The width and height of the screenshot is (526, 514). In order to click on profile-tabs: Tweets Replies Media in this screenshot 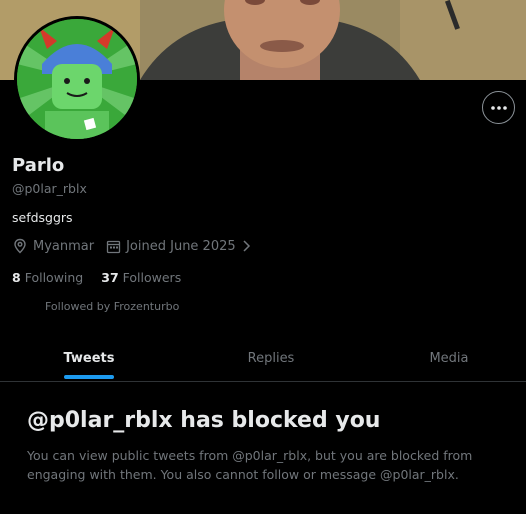, I will do `click(263, 358)`.